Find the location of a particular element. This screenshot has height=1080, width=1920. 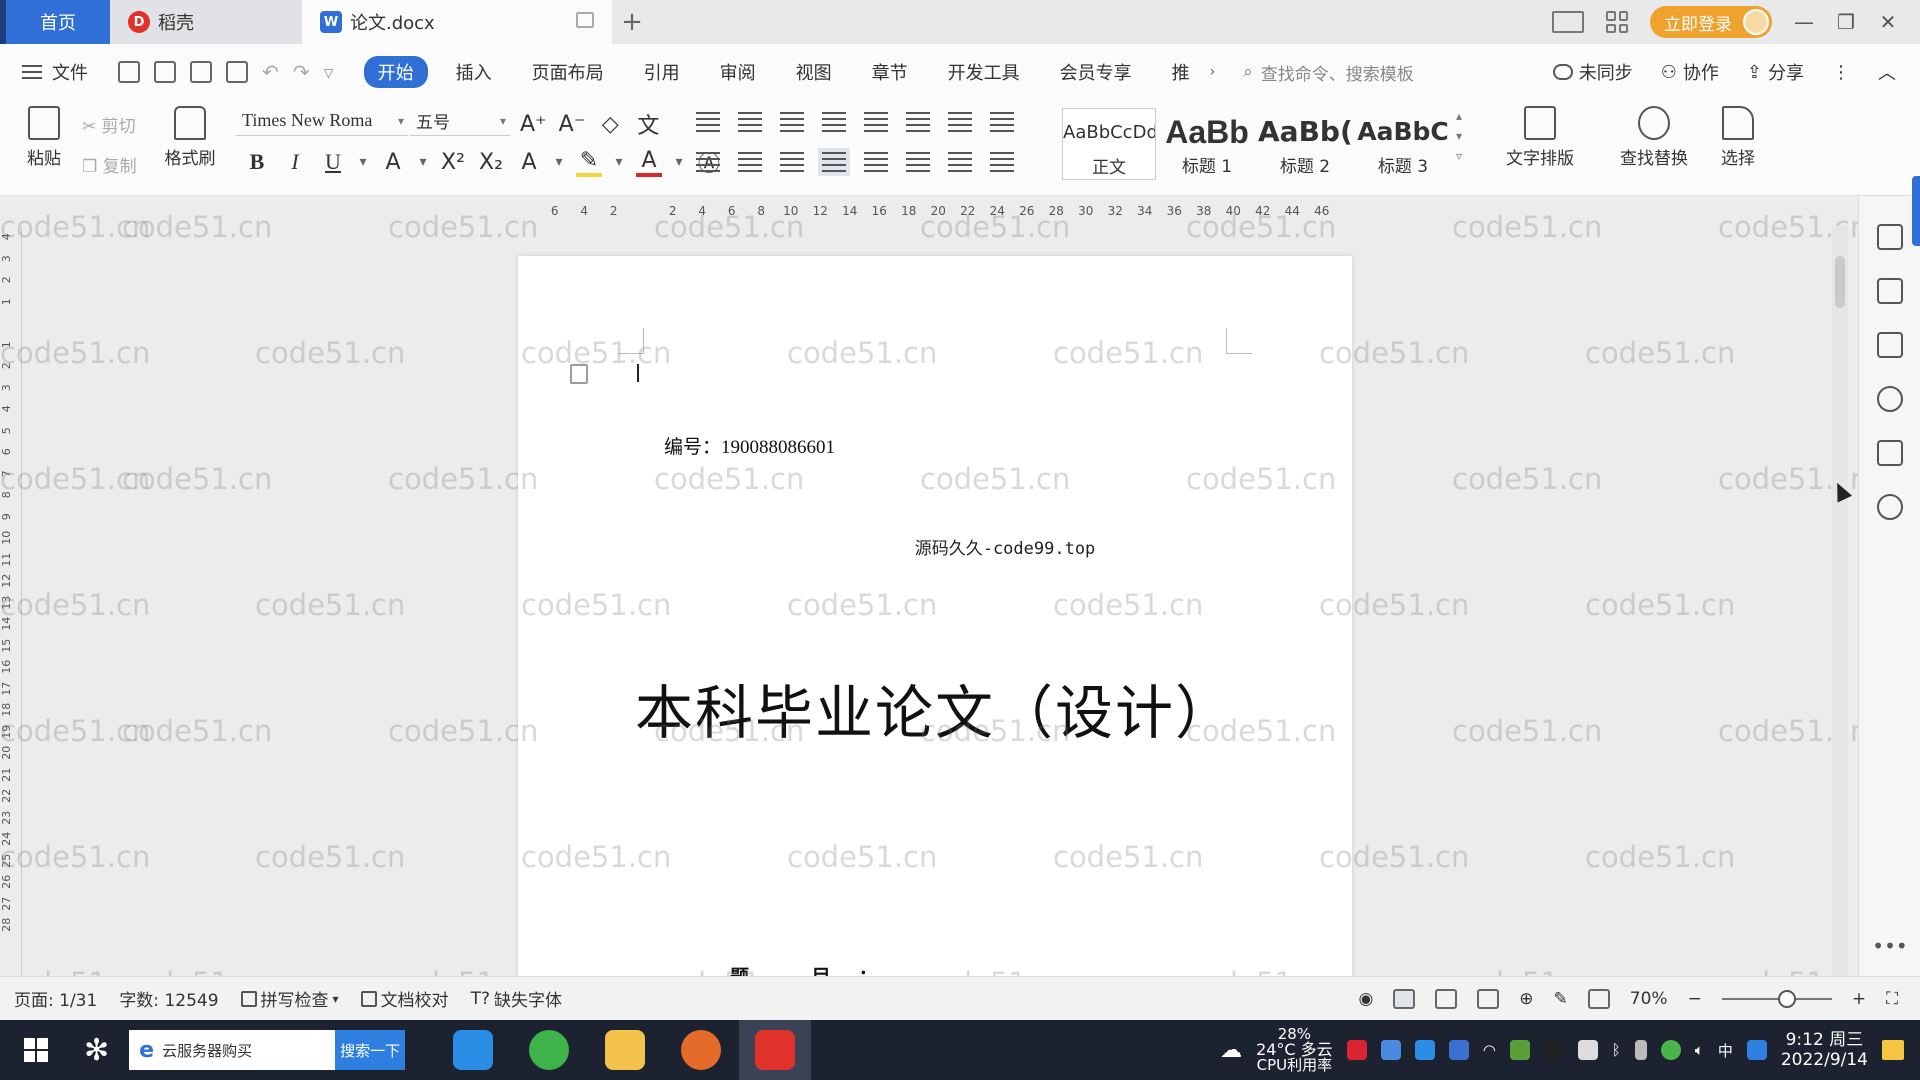

redo-icon: ↷ is located at coordinates (301, 72).